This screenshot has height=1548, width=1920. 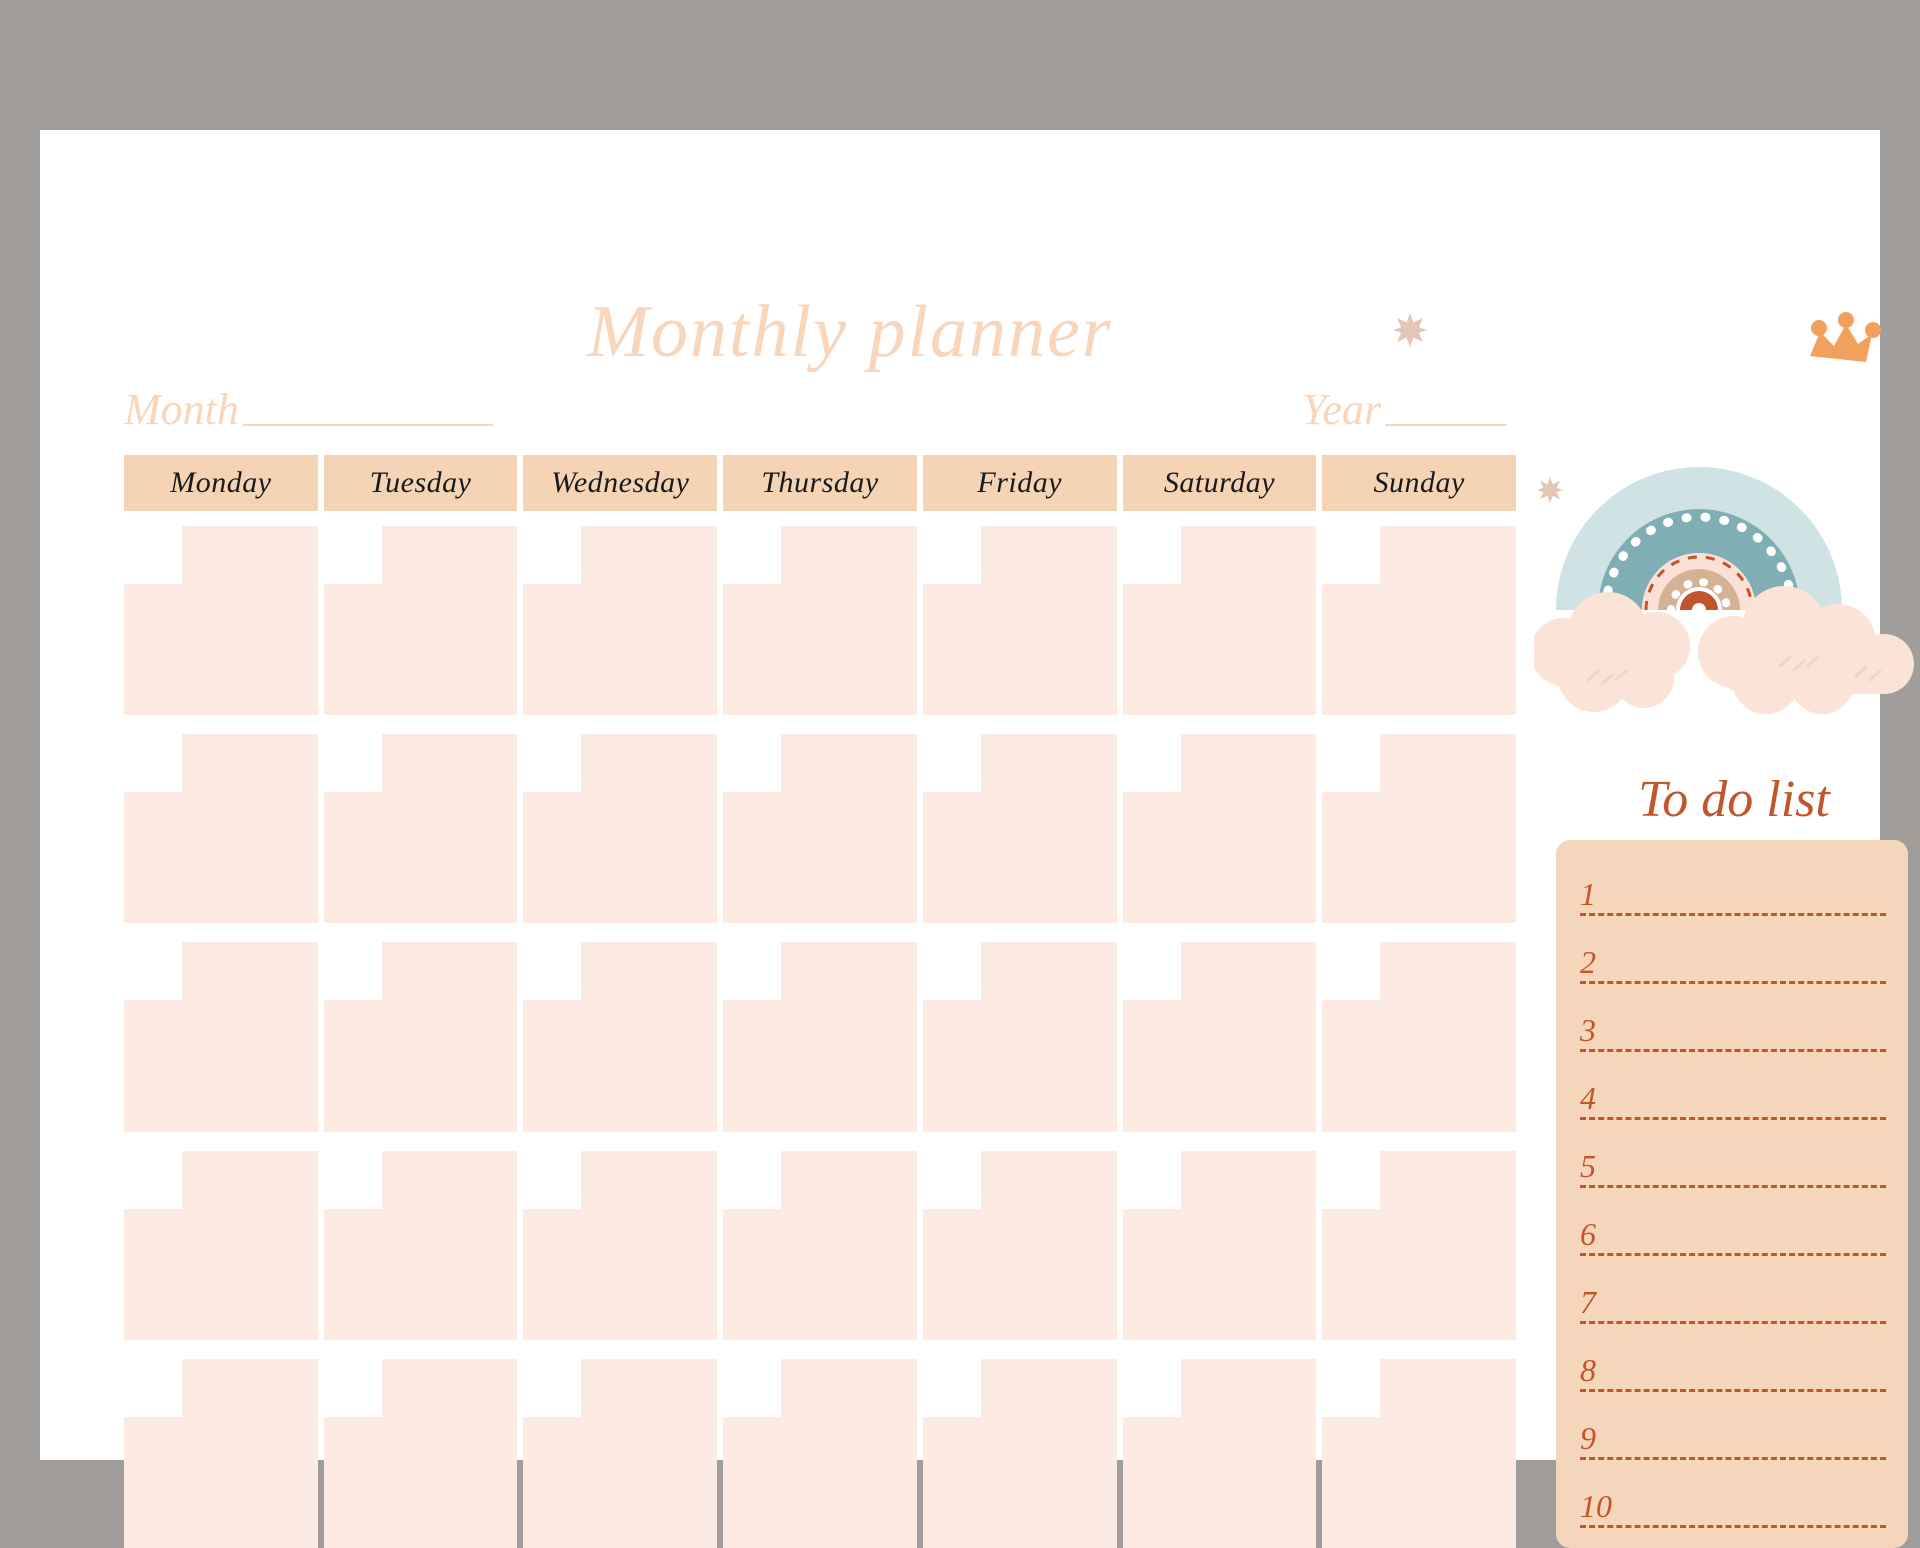 What do you see at coordinates (308, 410) in the screenshot?
I see `month-field: Month` at bounding box center [308, 410].